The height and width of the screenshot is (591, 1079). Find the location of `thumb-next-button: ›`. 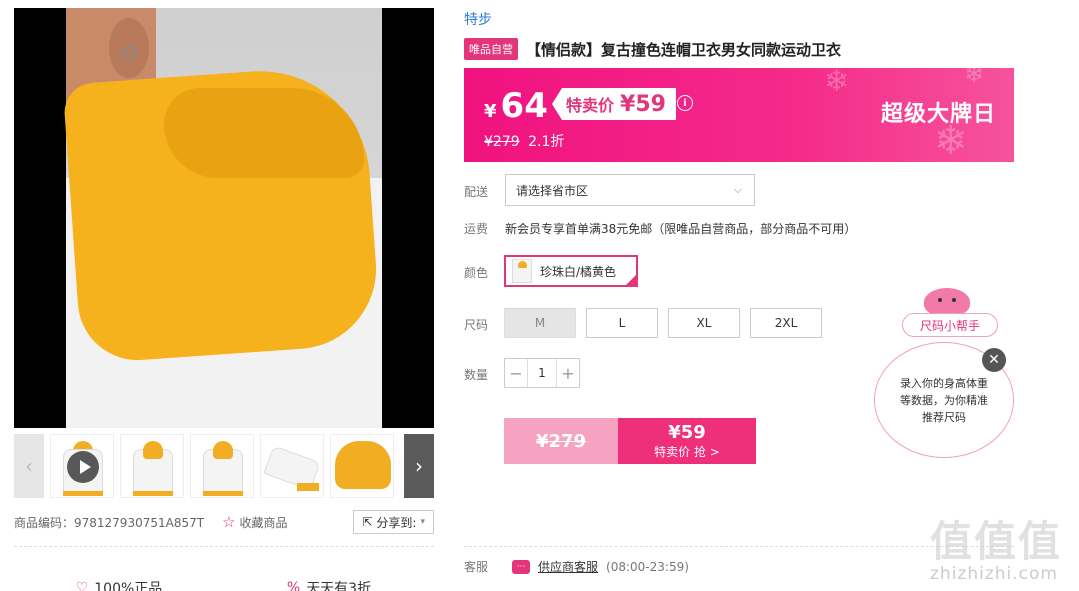

thumb-next-button: › is located at coordinates (419, 466).